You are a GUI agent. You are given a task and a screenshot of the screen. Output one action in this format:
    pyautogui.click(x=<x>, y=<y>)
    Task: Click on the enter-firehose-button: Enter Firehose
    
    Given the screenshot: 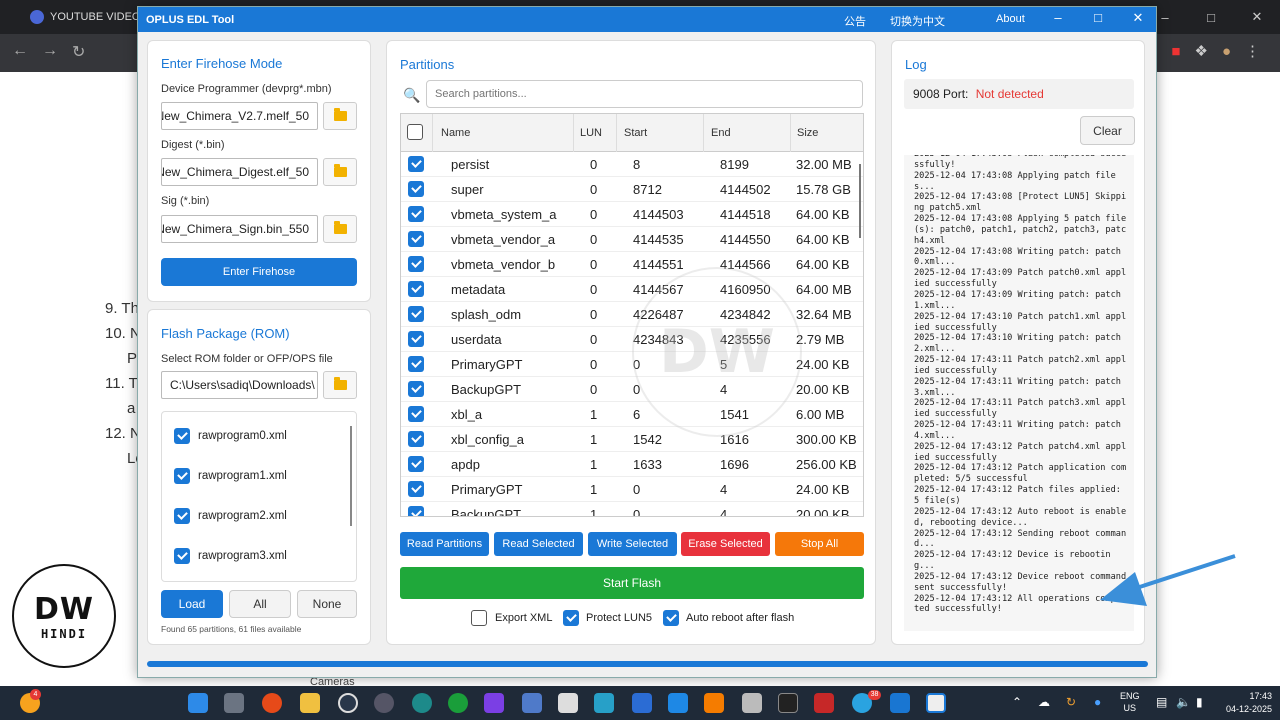 What is the action you would take?
    pyautogui.click(x=259, y=272)
    